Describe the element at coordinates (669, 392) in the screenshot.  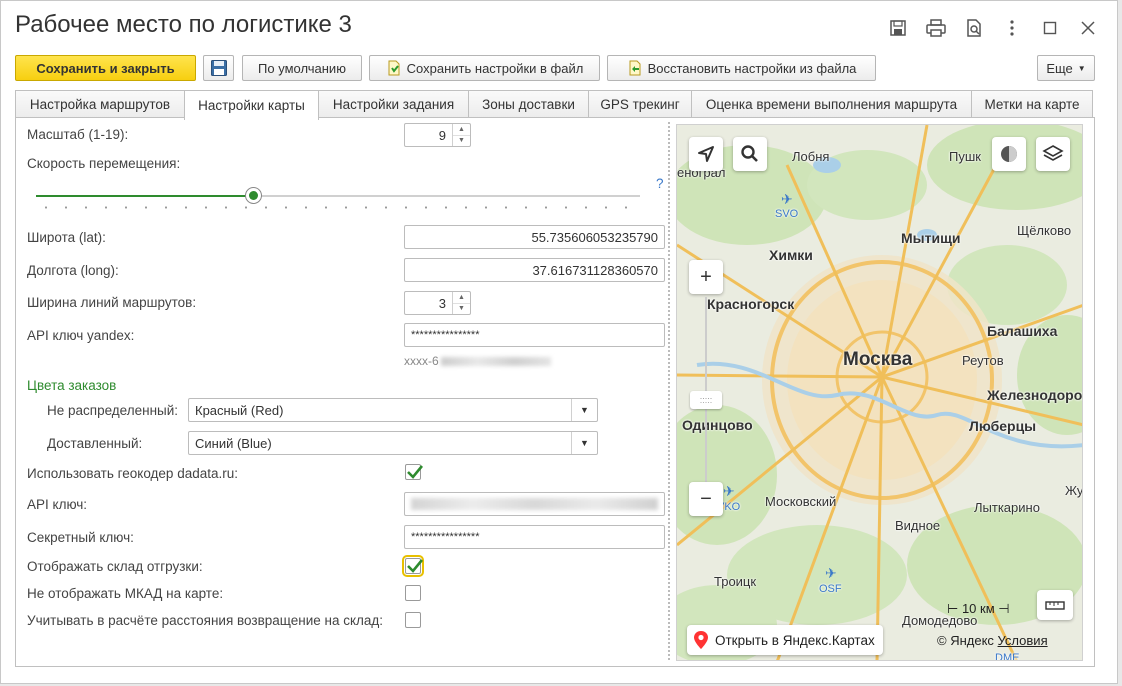
I see `panel-splitter` at that location.